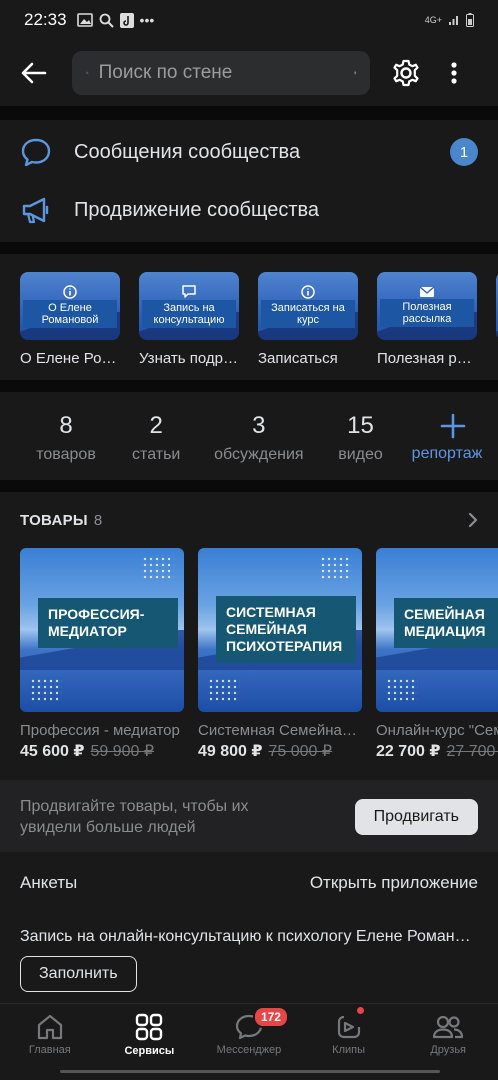 This screenshot has width=498, height=1080. I want to click on services-icon, so click(149, 1026).